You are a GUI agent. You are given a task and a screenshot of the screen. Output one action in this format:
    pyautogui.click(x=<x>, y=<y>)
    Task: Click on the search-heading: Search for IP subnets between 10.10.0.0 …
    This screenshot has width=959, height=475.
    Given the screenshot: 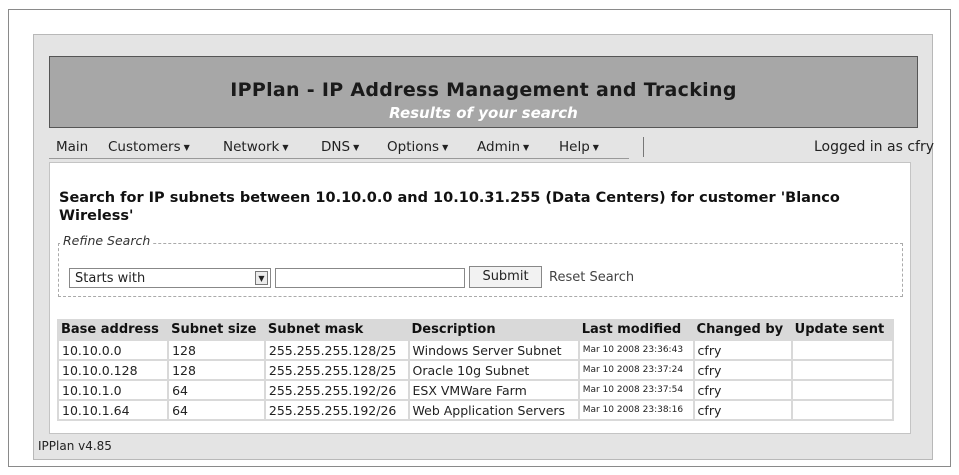 What is the action you would take?
    pyautogui.click(x=449, y=207)
    